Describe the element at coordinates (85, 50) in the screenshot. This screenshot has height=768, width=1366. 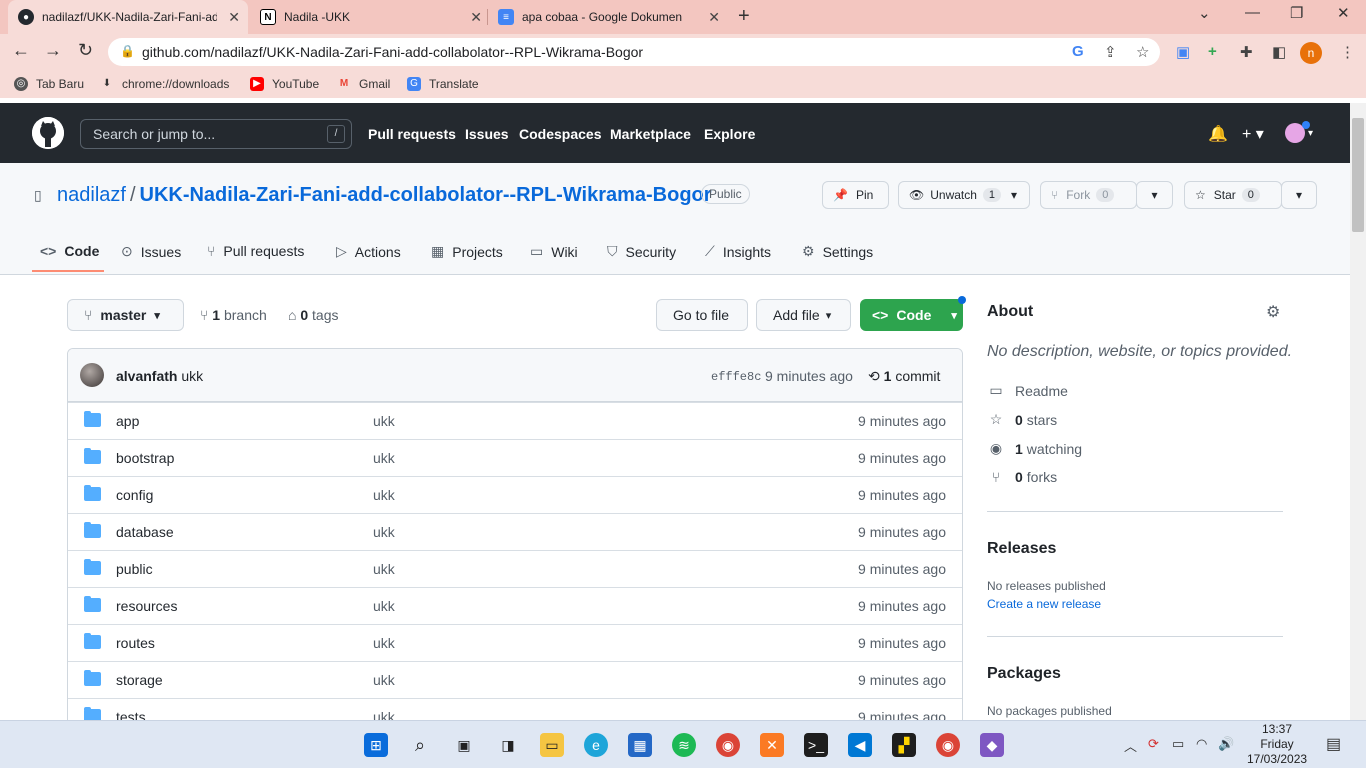
I see `reload-icon: ↻` at that location.